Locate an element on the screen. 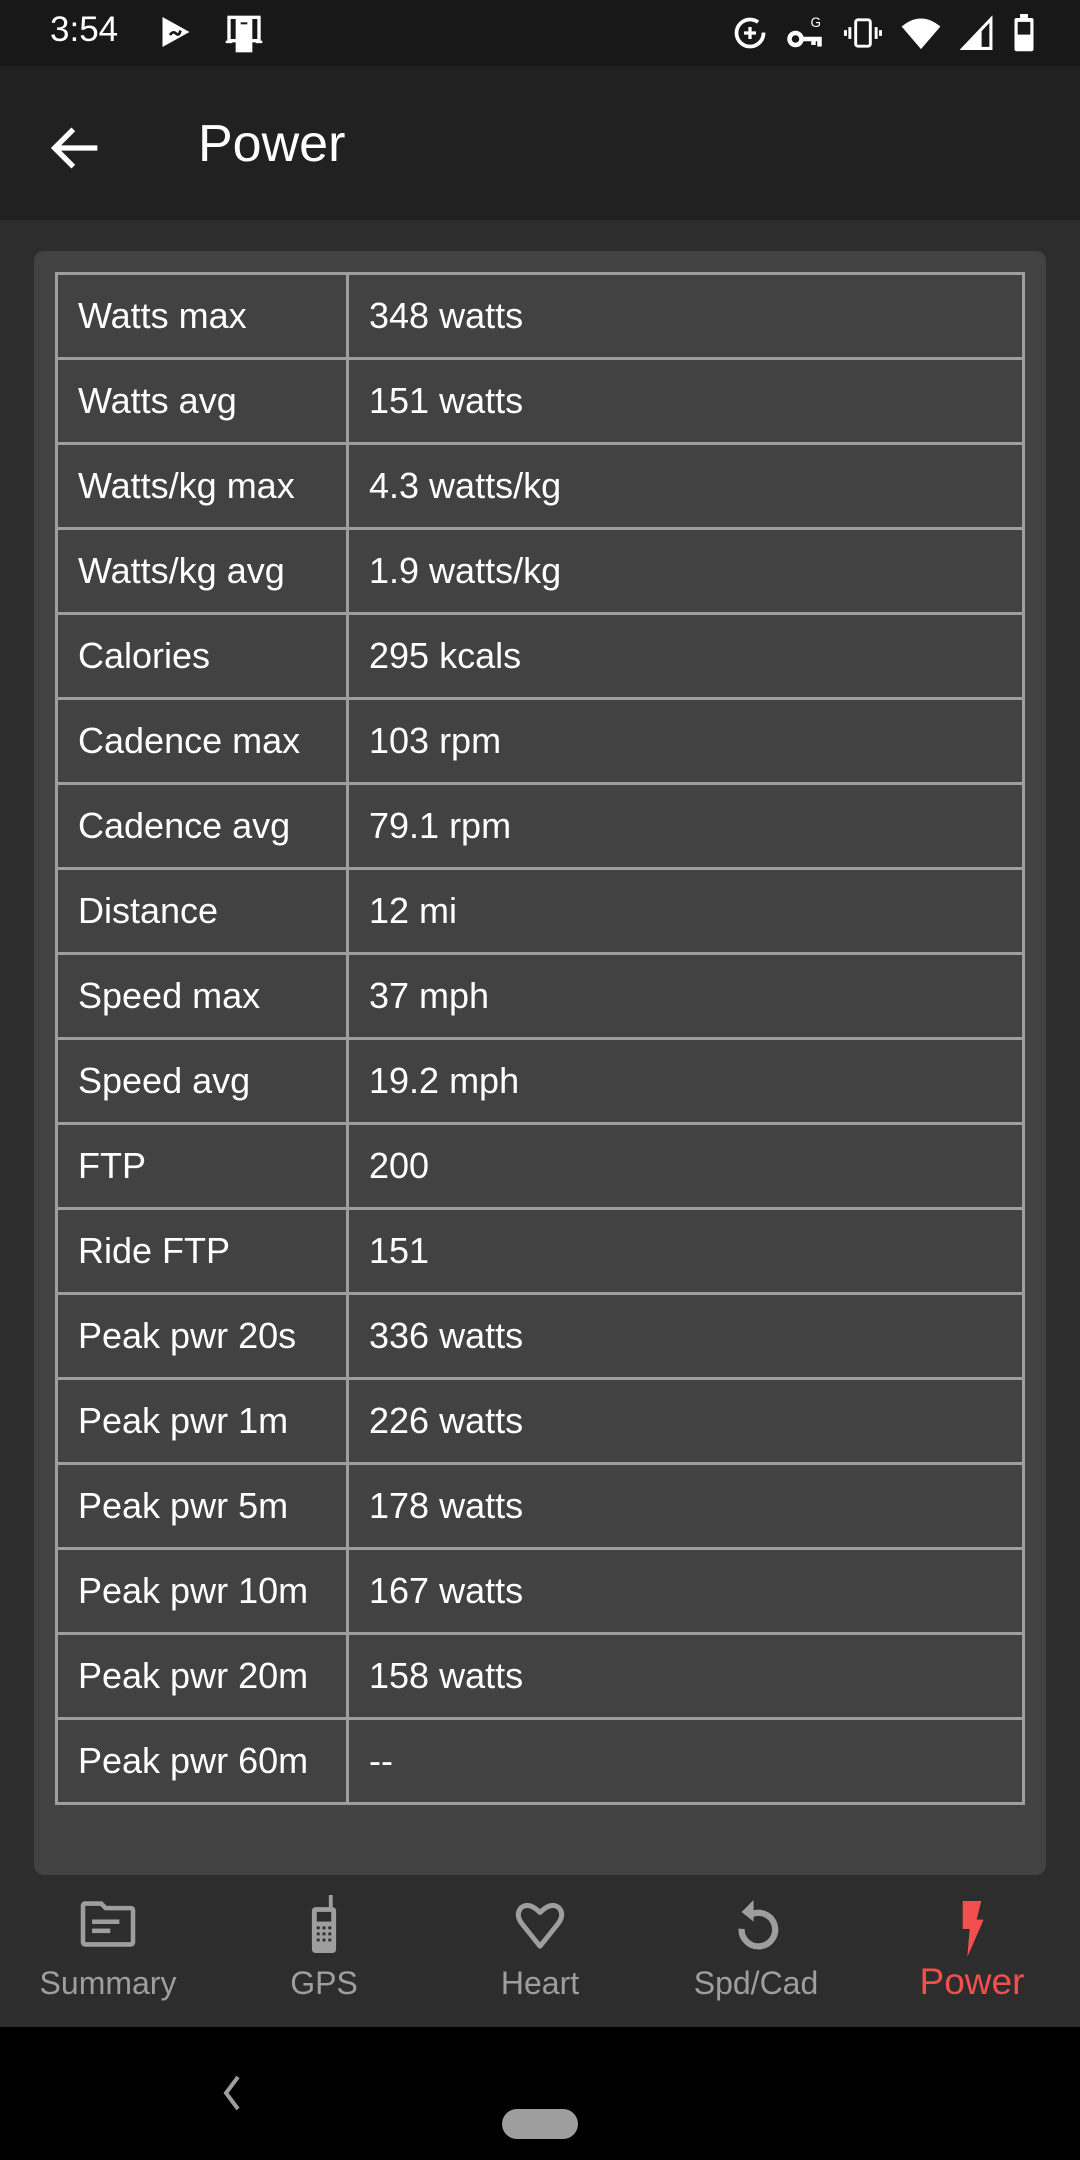  nav-item-heart: Heart is located at coordinates (540, 1951).